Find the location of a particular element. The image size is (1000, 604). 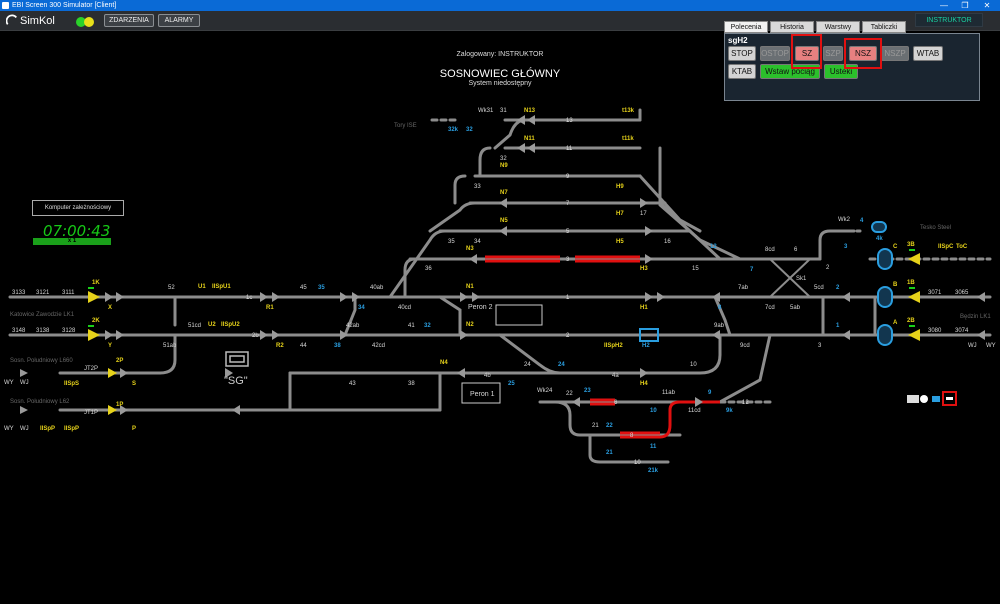

svg-text: 43 is located at coordinates (352, 384).